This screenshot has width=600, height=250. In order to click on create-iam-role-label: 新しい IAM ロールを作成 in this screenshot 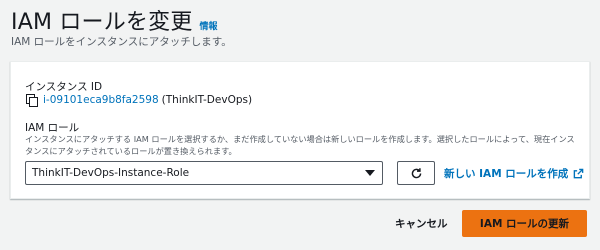, I will do `click(506, 174)`.